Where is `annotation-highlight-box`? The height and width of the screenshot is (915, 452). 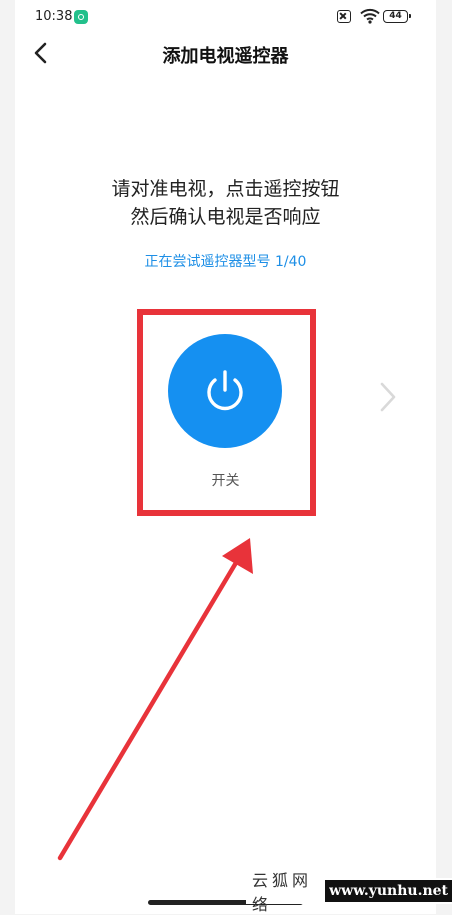 annotation-highlight-box is located at coordinates (226, 412).